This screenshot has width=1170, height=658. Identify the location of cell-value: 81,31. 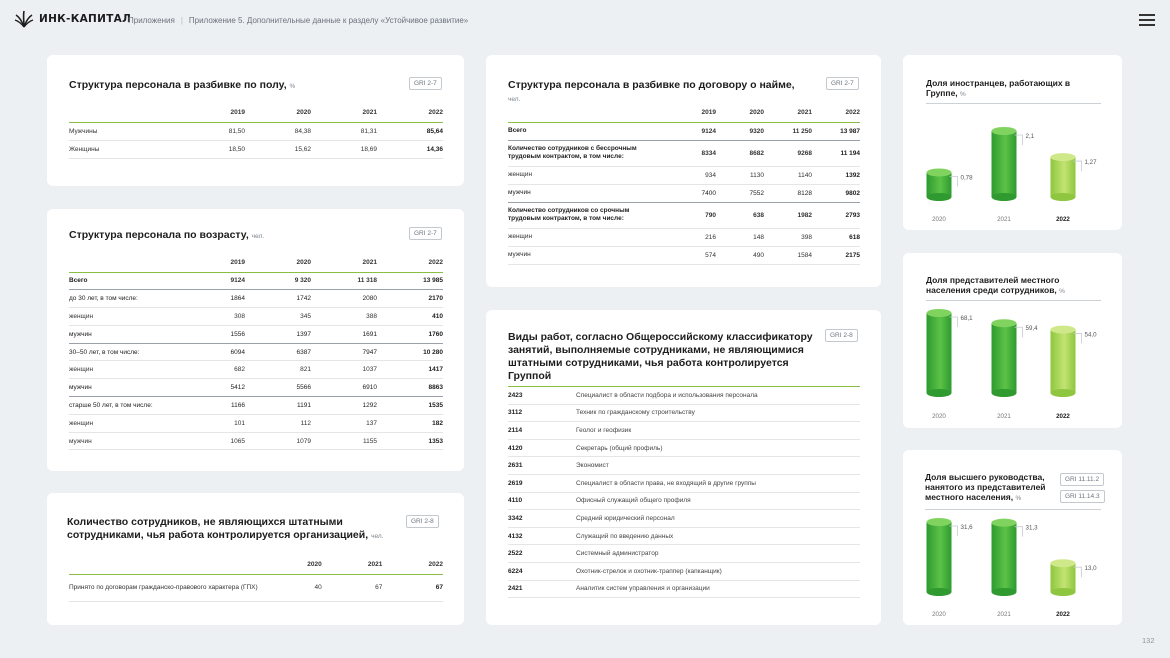
(344, 131).